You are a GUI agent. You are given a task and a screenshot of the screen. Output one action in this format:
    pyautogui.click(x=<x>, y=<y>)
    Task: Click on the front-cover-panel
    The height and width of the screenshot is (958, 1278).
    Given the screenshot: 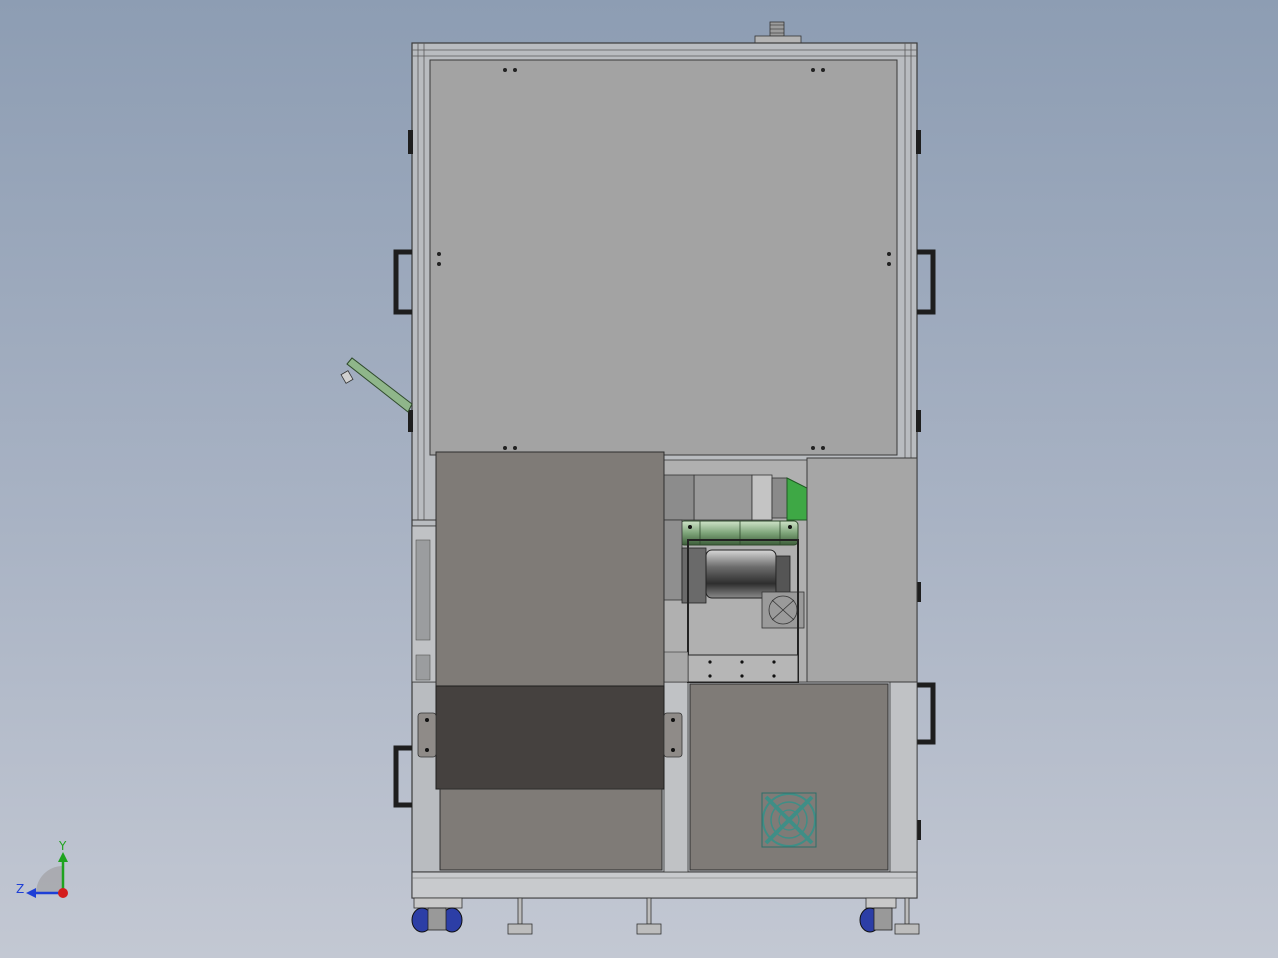 What is the action you would take?
    pyautogui.click(x=550, y=620)
    